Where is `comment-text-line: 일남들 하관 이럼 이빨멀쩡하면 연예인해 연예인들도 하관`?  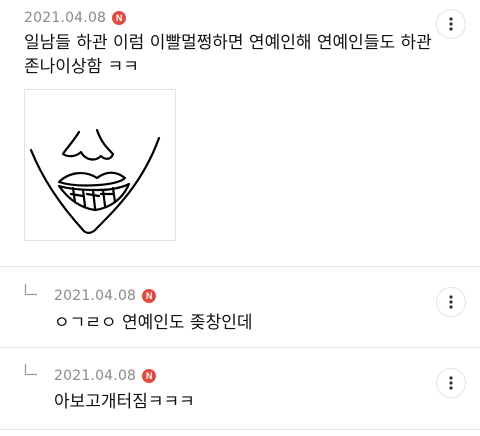 comment-text-line: 일남들 하관 이럼 이빨멀쩡하면 연예인해 연예인들도 하관 is located at coordinates (228, 43).